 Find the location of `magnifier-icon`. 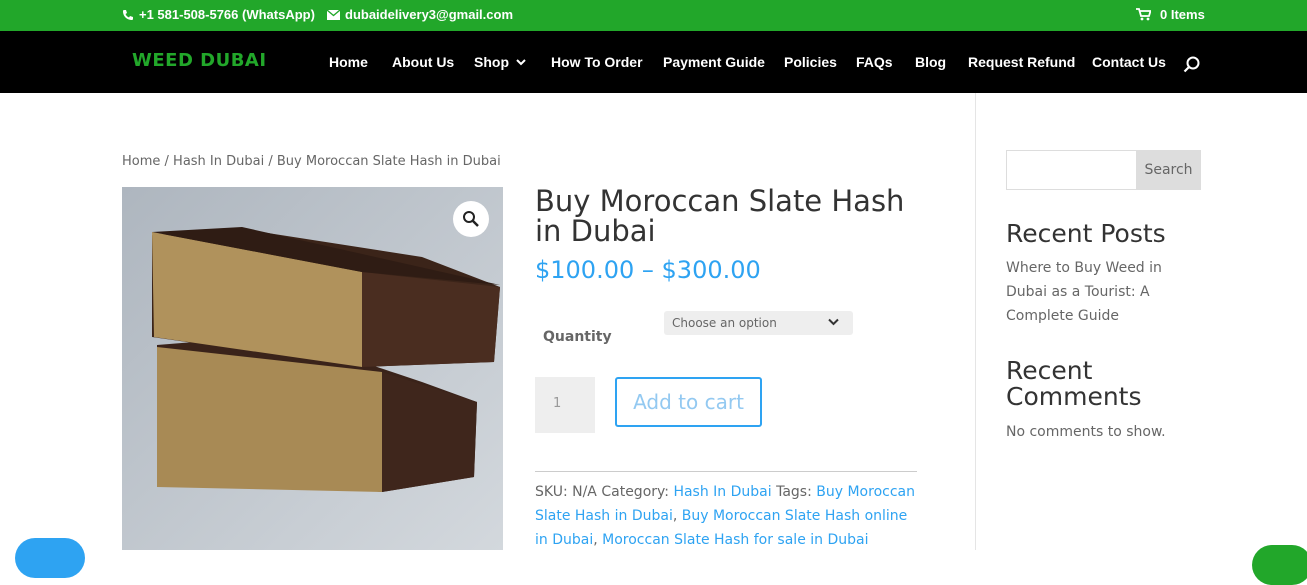

magnifier-icon is located at coordinates (471, 219).